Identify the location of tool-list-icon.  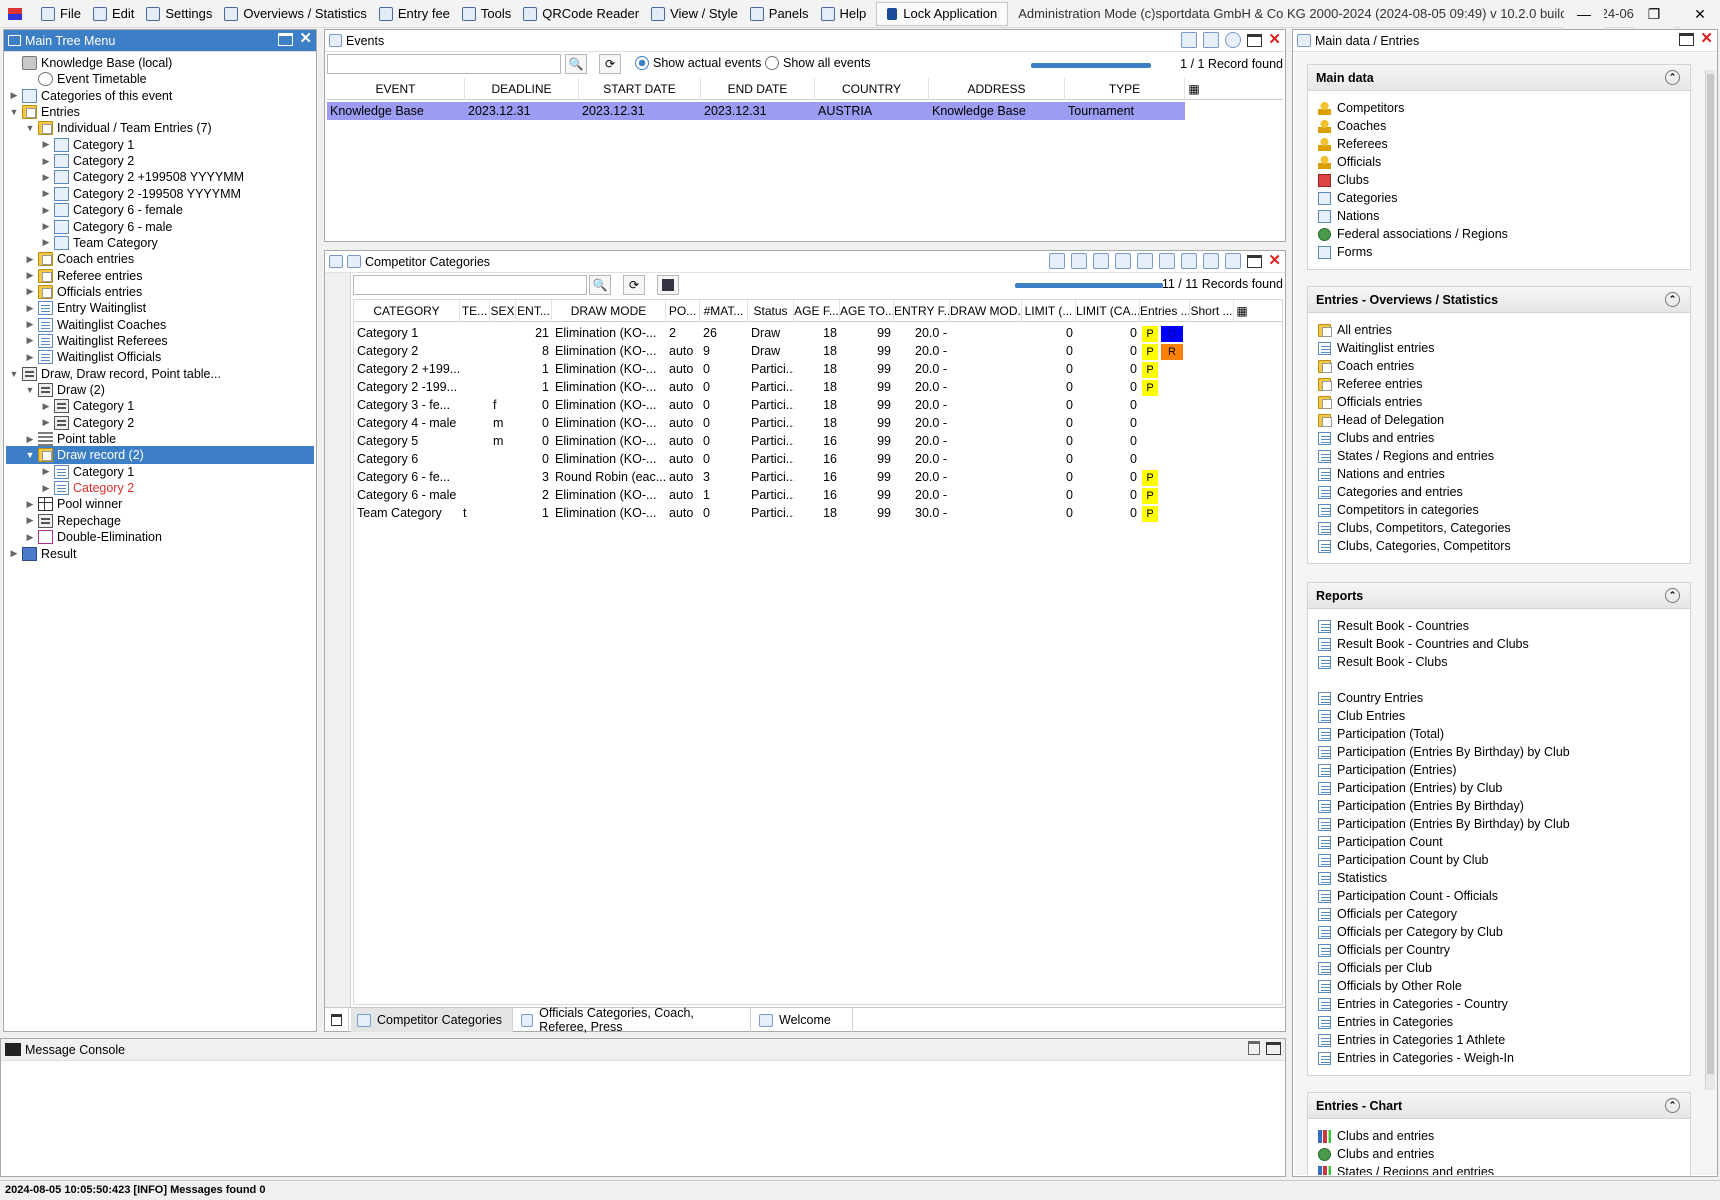
(1123, 261).